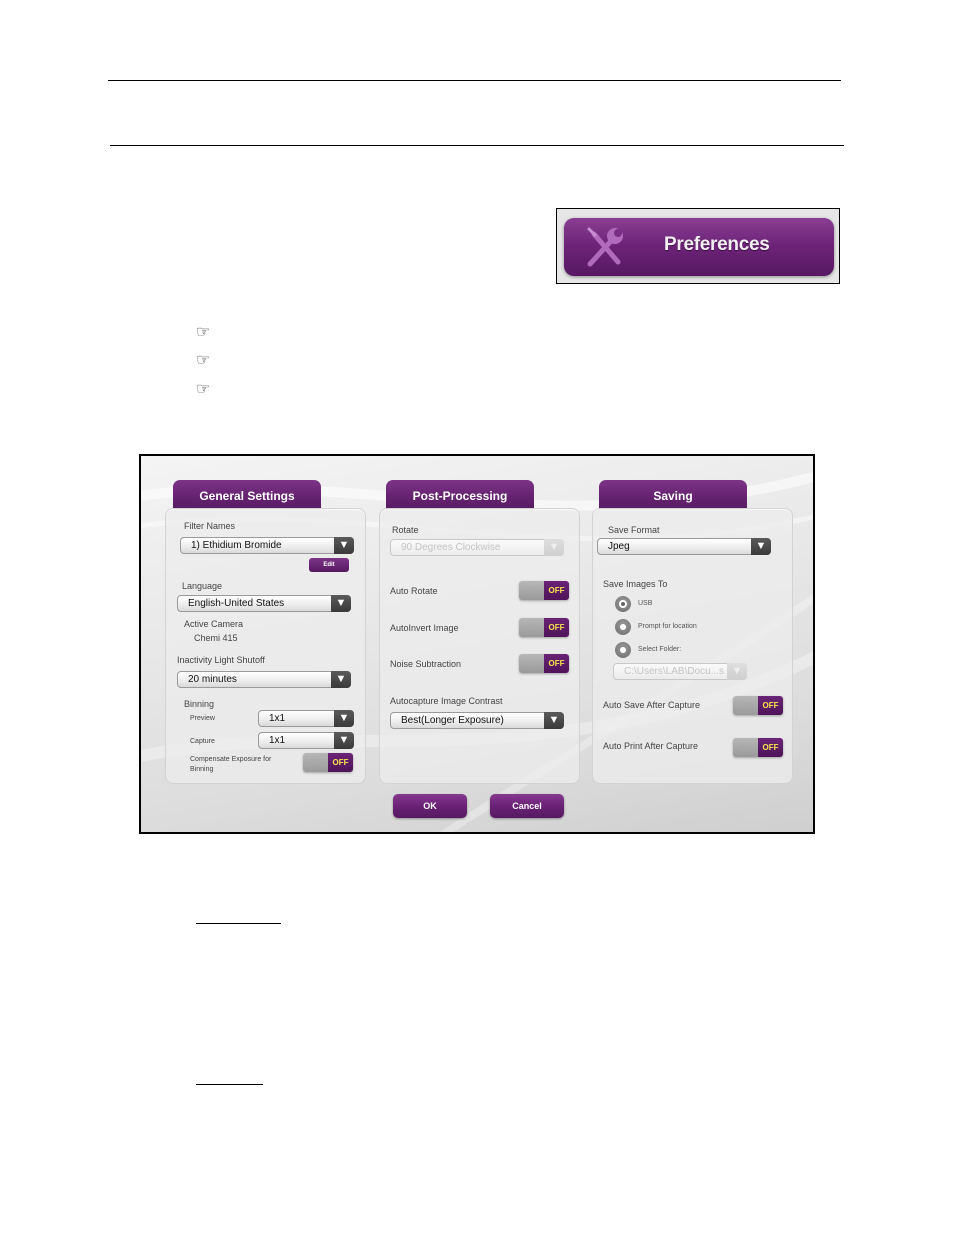 Image resolution: width=954 pixels, height=1235 pixels. What do you see at coordinates (306, 740) in the screenshot?
I see `capture-binning-dropdown: 1x1 ▼` at bounding box center [306, 740].